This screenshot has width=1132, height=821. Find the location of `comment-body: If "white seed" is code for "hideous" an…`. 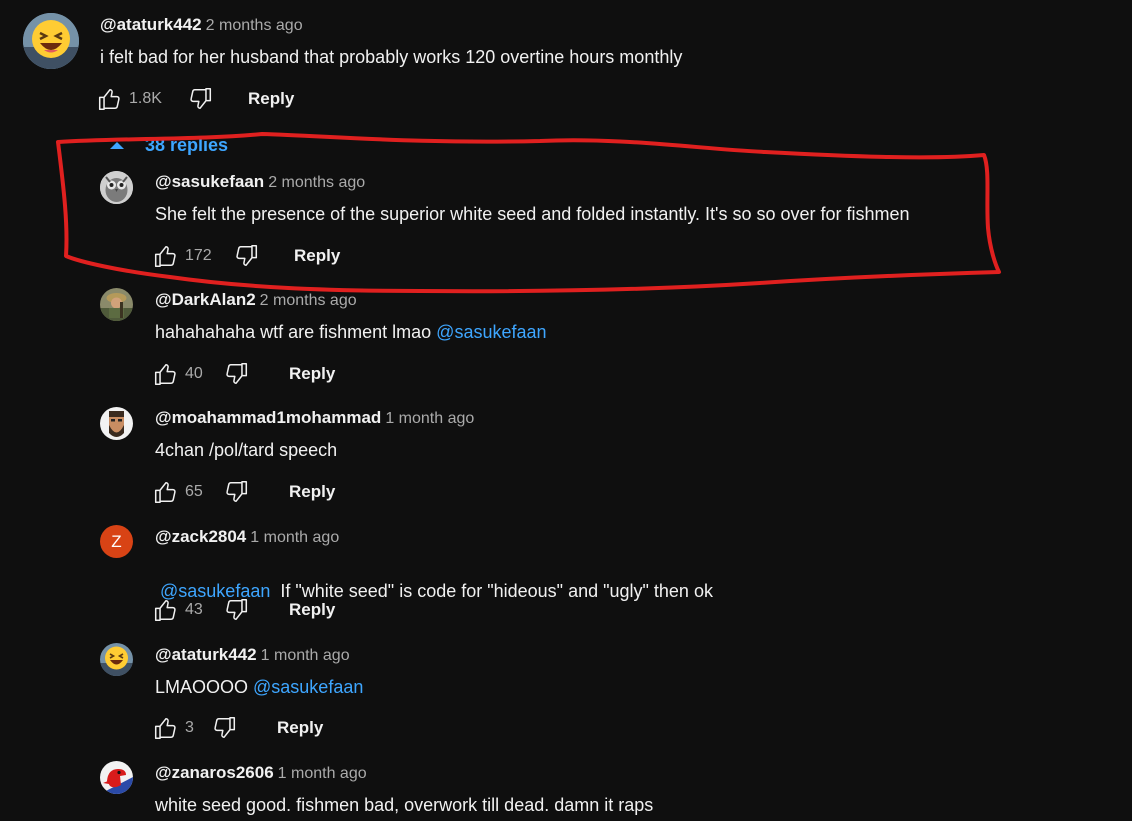

comment-body: If "white seed" is code for "hideous" an… is located at coordinates (491, 591).